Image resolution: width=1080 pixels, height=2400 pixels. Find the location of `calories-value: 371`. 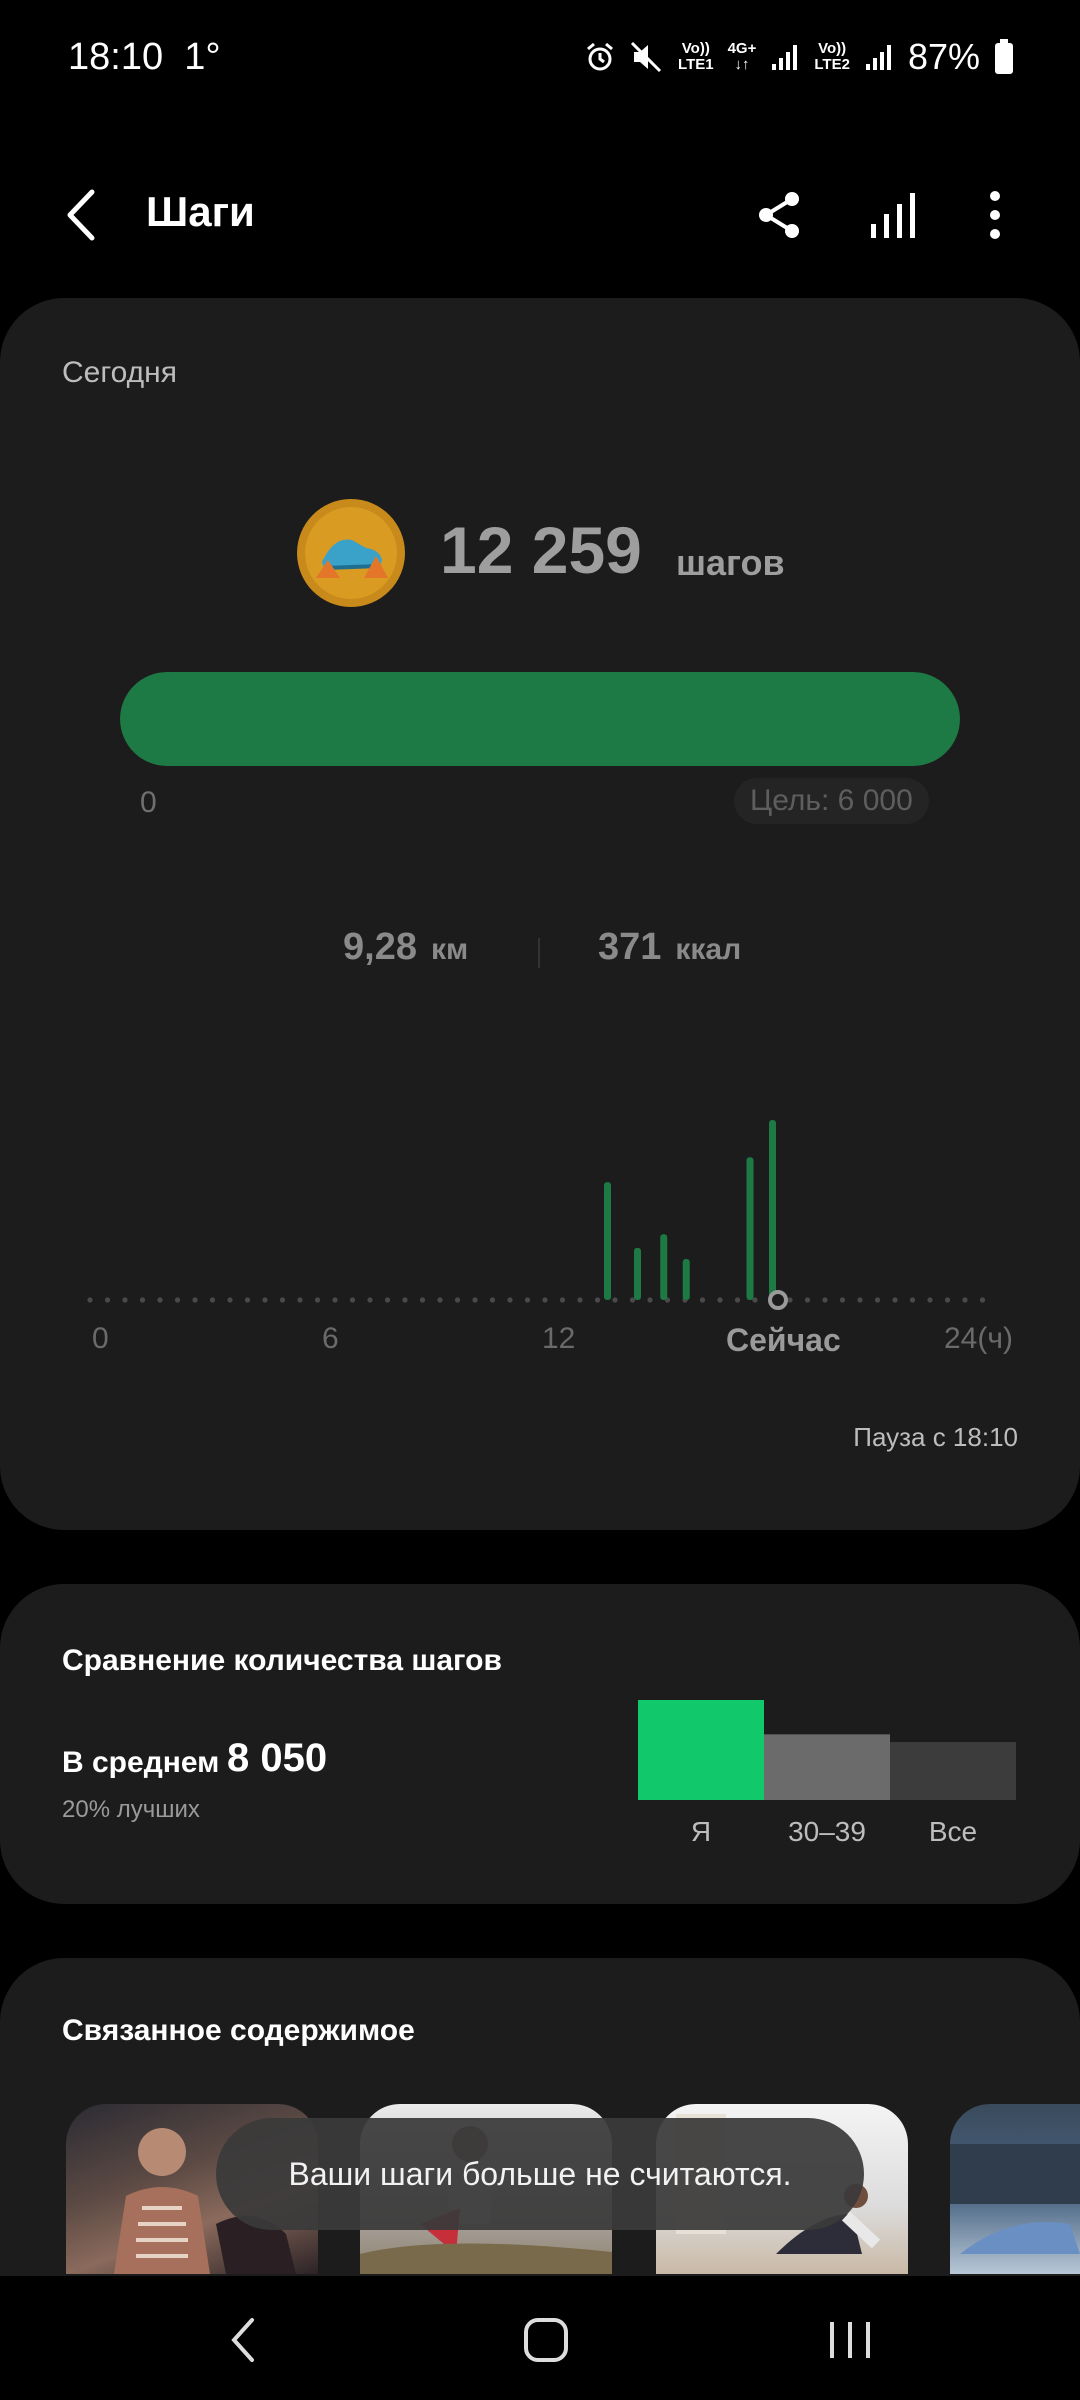

calories-value: 371 is located at coordinates (630, 947).